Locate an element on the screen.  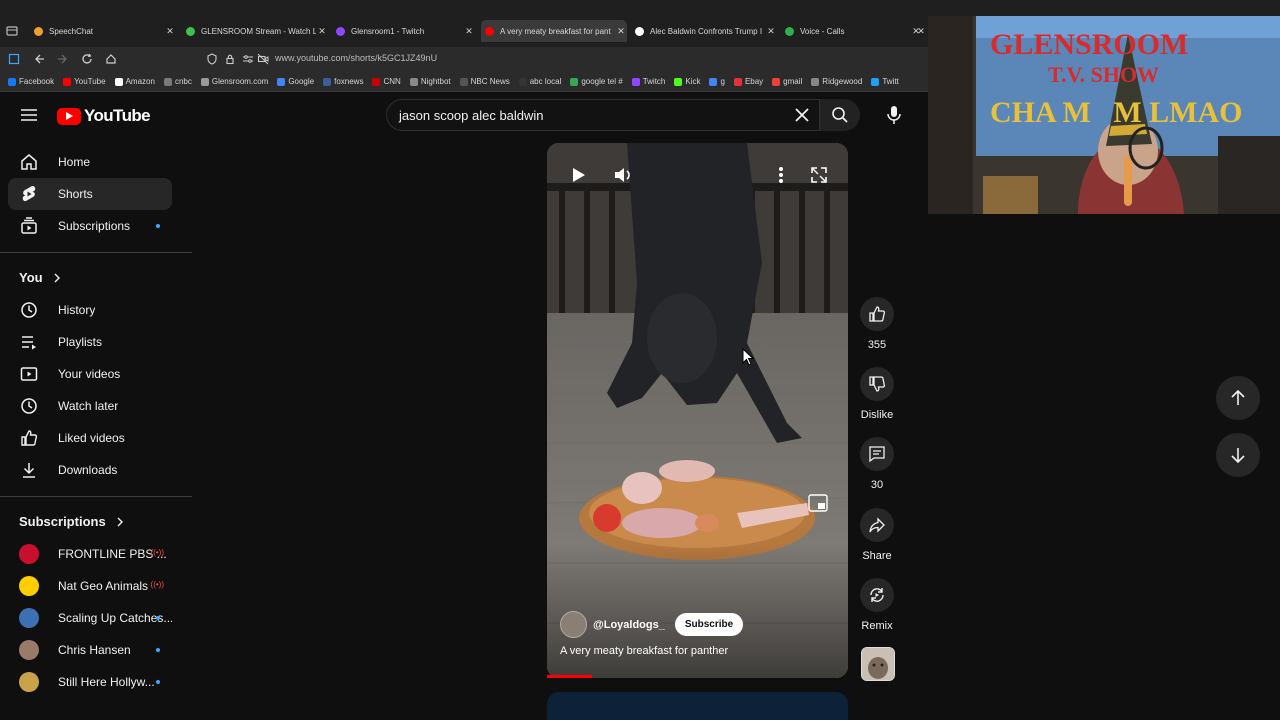
bookmark-item: CNN is located at coordinates (386, 81).